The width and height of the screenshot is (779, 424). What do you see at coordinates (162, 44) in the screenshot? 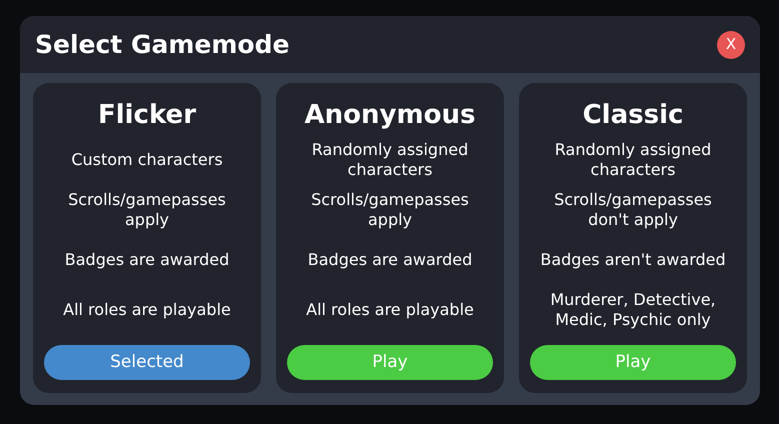
I see `window-title: Select Gamemode` at bounding box center [162, 44].